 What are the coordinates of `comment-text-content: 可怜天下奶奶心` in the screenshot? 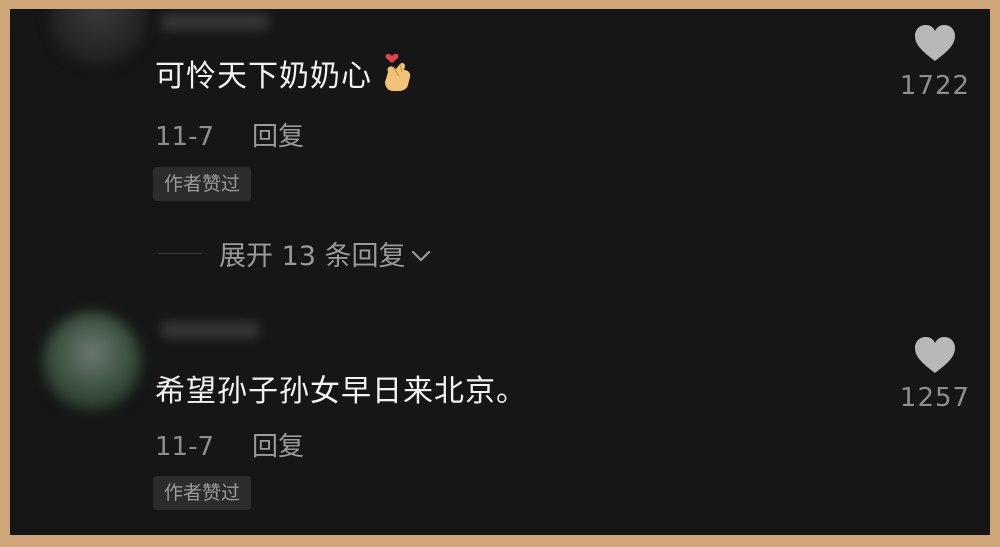 It's located at (263, 76).